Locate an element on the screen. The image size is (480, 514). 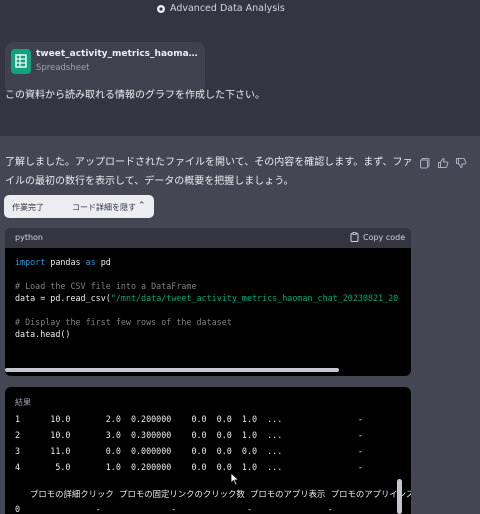
code-token: import is located at coordinates (30, 262).